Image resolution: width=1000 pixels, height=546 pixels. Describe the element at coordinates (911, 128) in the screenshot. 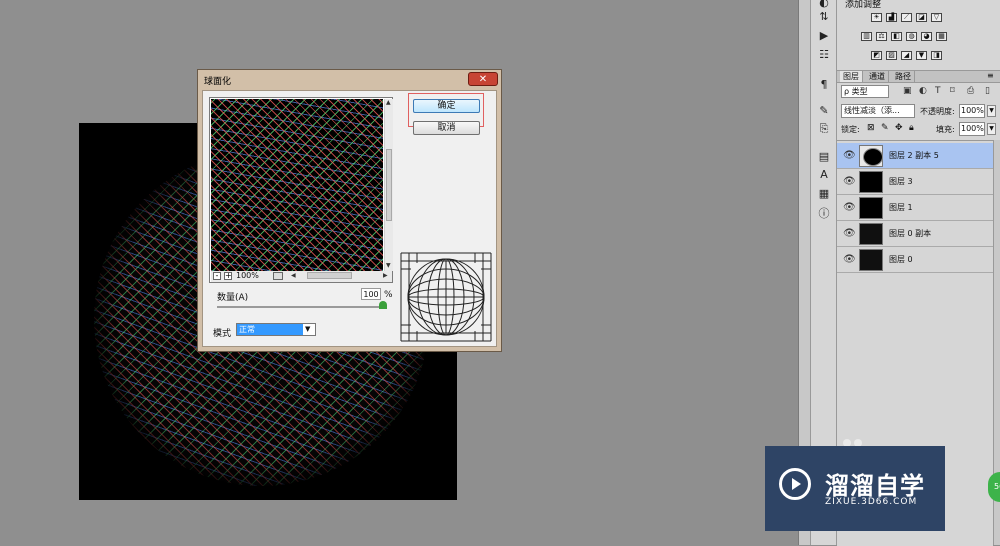

I see `lock-all-icon: 🔒︎` at that location.